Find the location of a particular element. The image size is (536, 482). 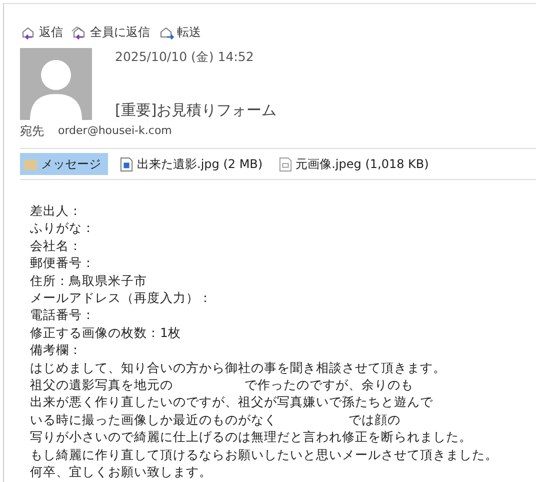

body-line: 電話番号： is located at coordinates (63, 315).